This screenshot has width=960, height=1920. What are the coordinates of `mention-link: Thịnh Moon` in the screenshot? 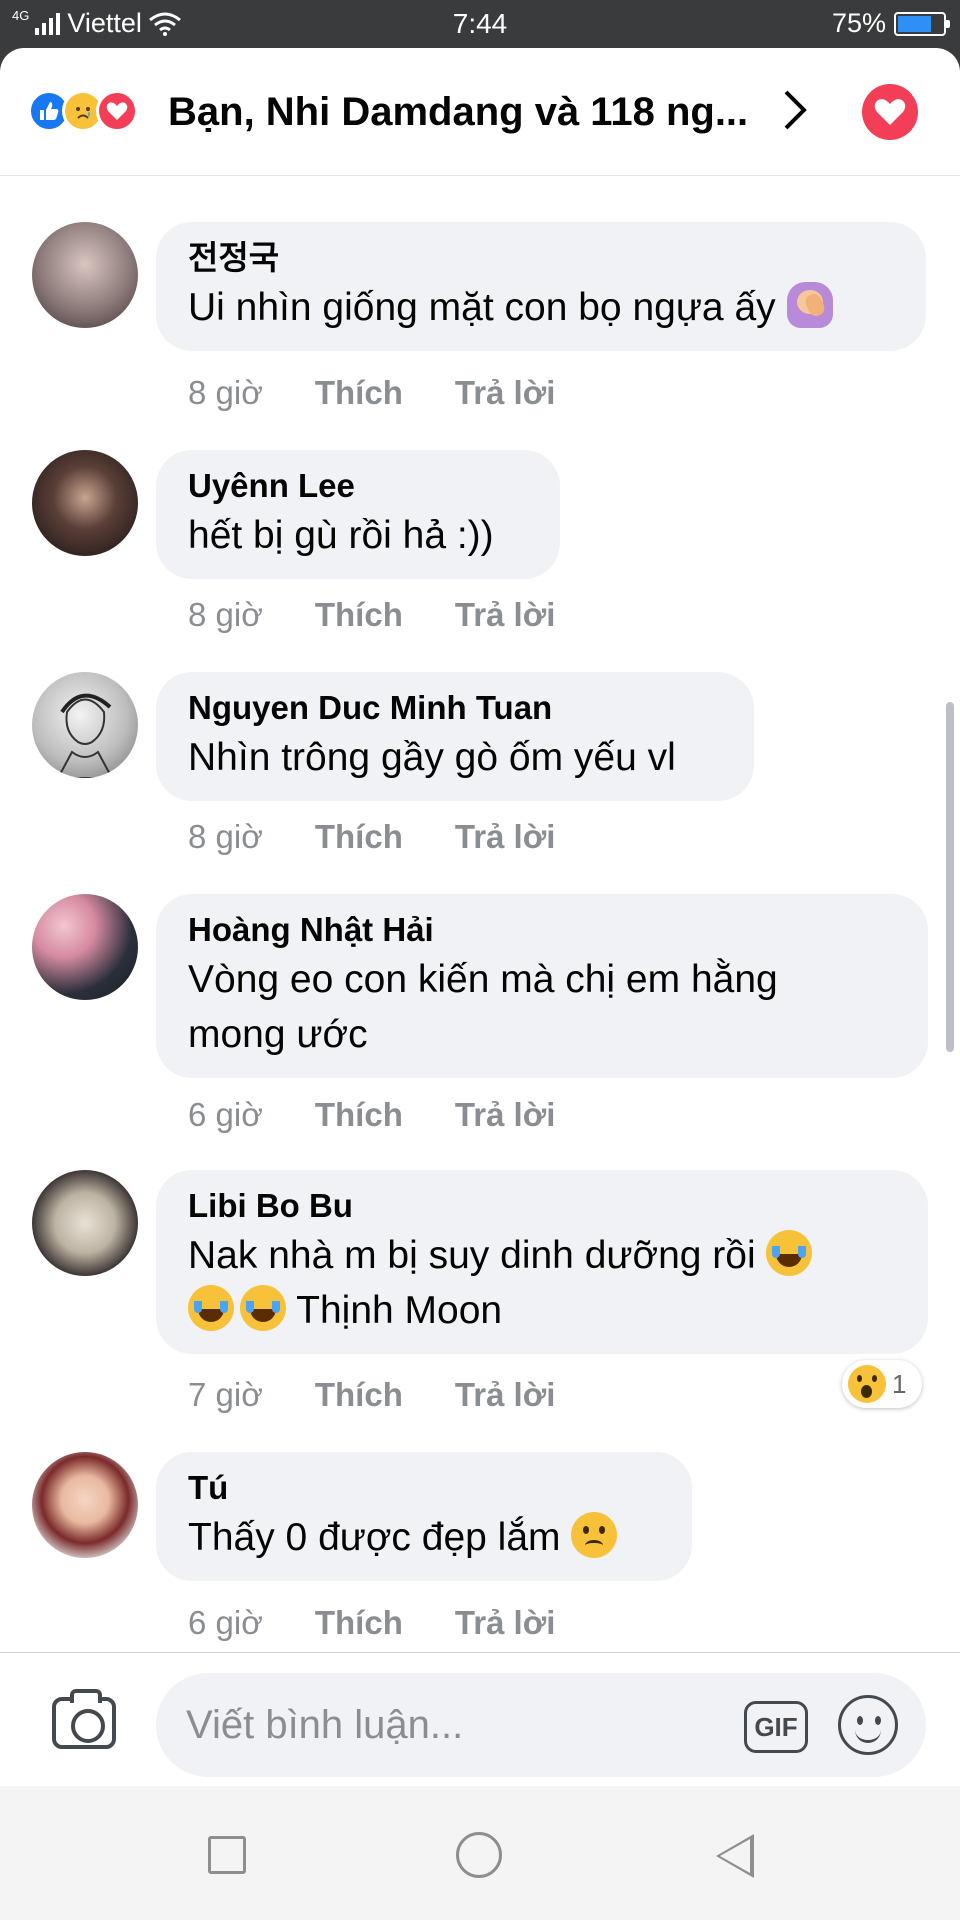 It's located at (399, 1310).